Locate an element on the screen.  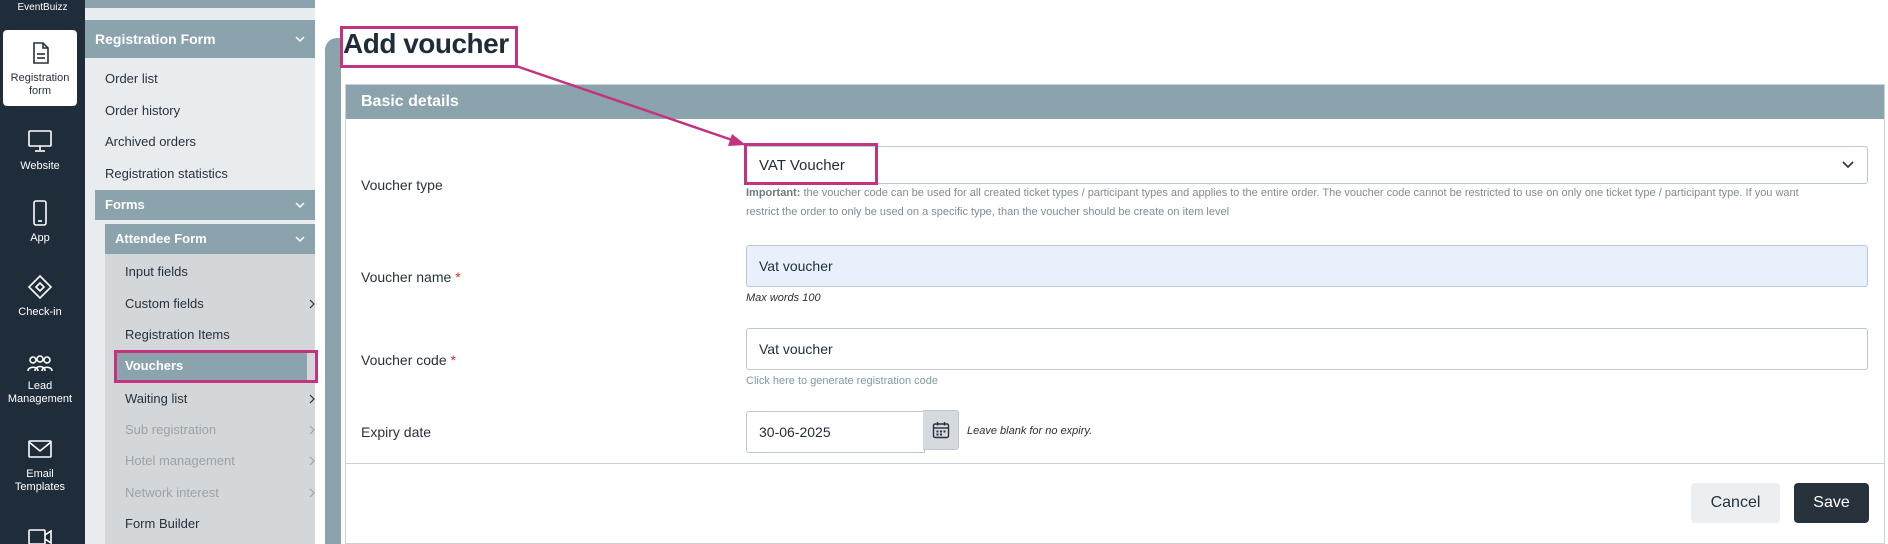
sidebar-item-custom-fields: Custom fields is located at coordinates (220, 304).